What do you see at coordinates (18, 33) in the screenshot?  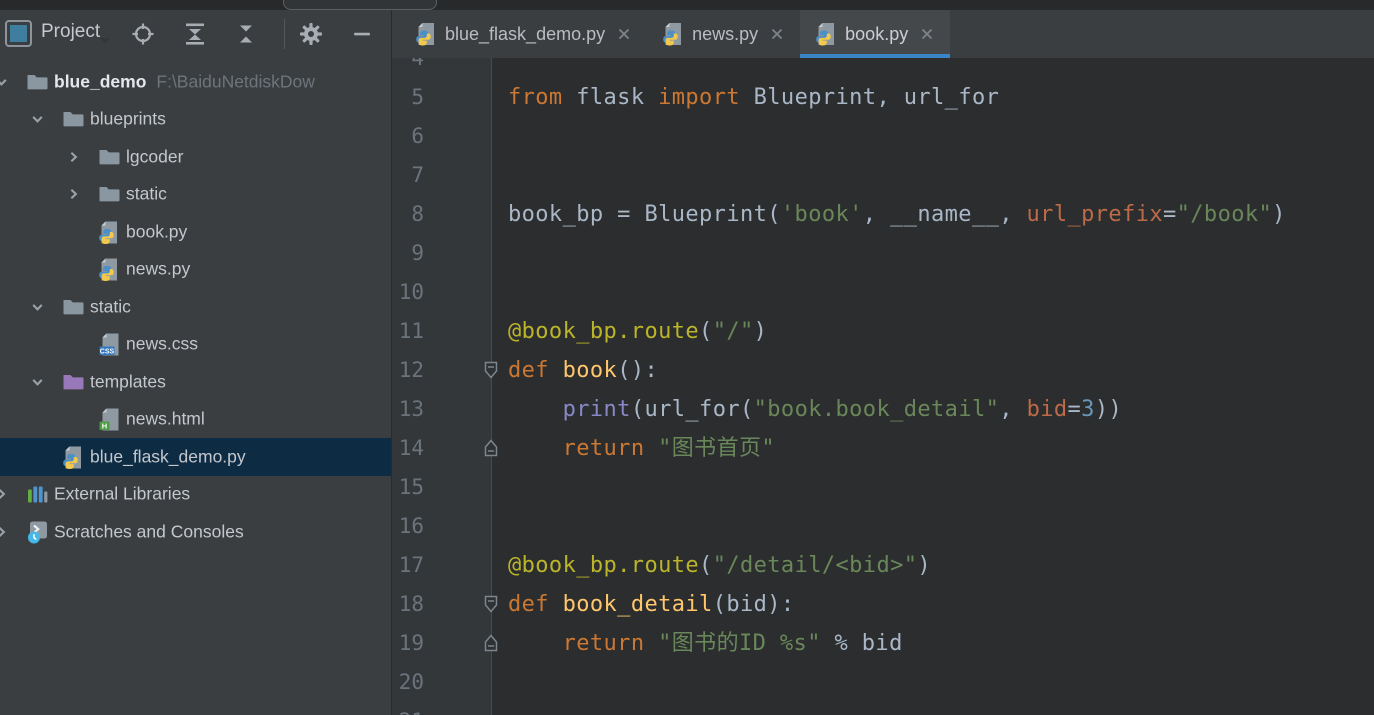 I see `project-tool-window-icon` at bounding box center [18, 33].